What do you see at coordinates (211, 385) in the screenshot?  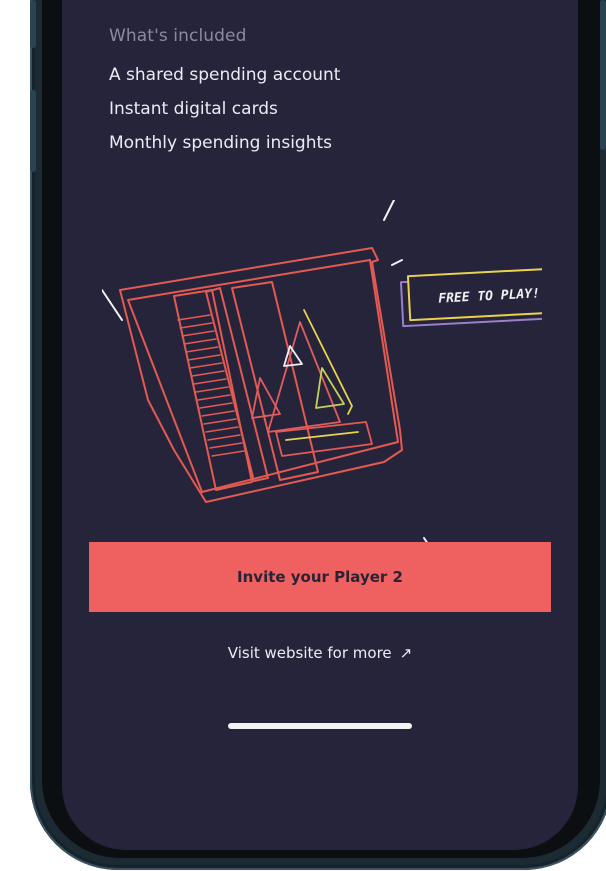 I see `cartridge-grip` at bounding box center [211, 385].